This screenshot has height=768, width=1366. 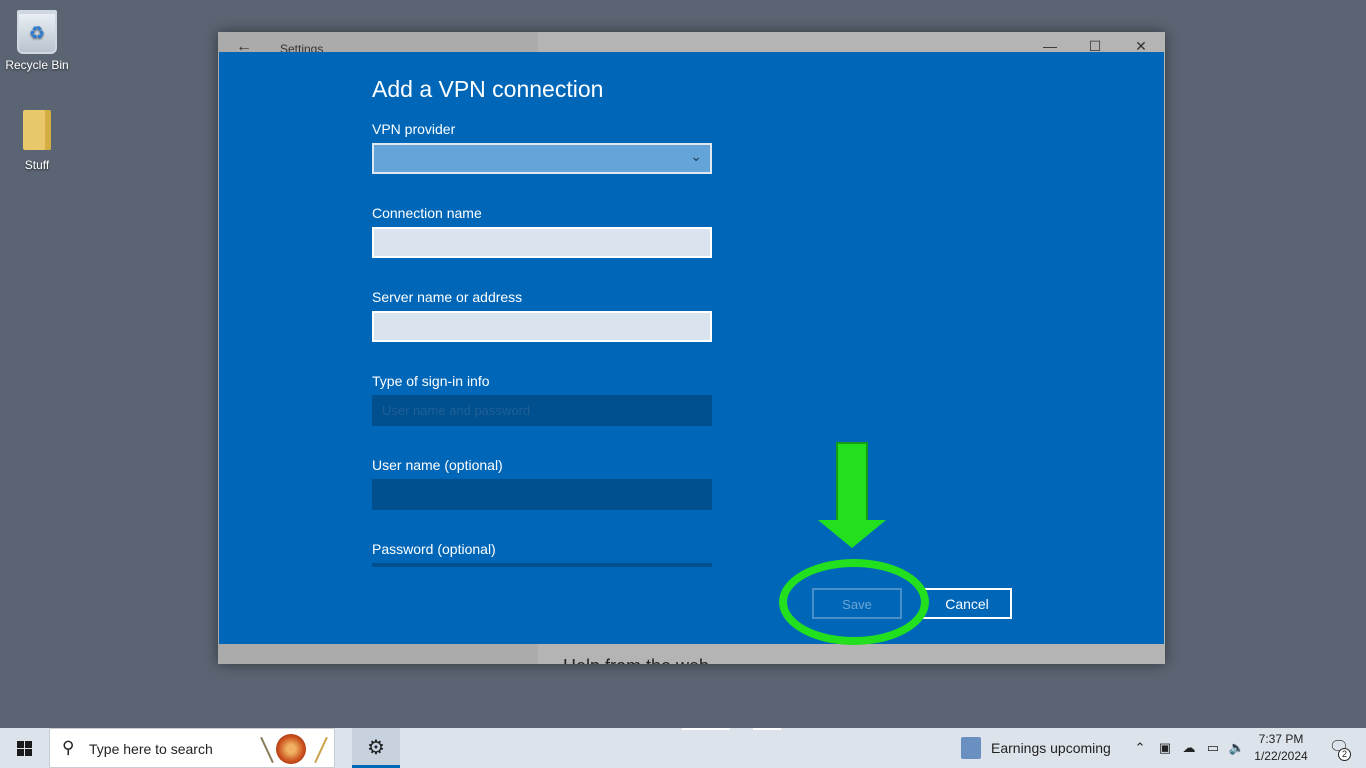 I want to click on server-address-label: Server name or address, so click(x=447, y=297).